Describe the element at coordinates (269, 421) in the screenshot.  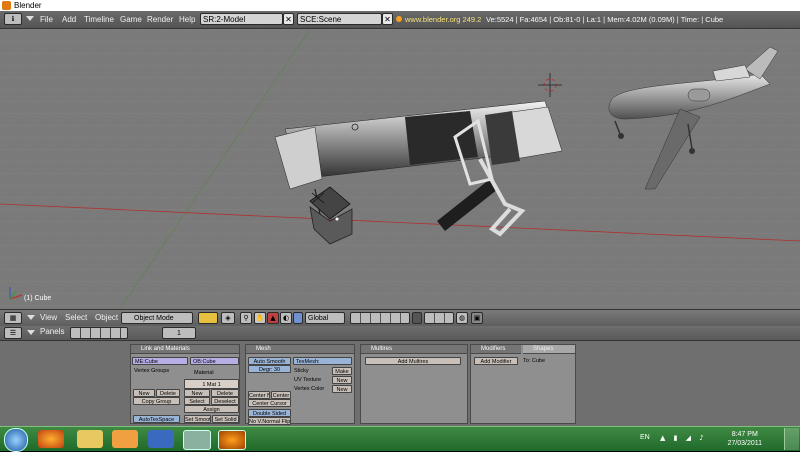
I see `no-v-normal-flip-toggle: No V.Normal Flip` at that location.